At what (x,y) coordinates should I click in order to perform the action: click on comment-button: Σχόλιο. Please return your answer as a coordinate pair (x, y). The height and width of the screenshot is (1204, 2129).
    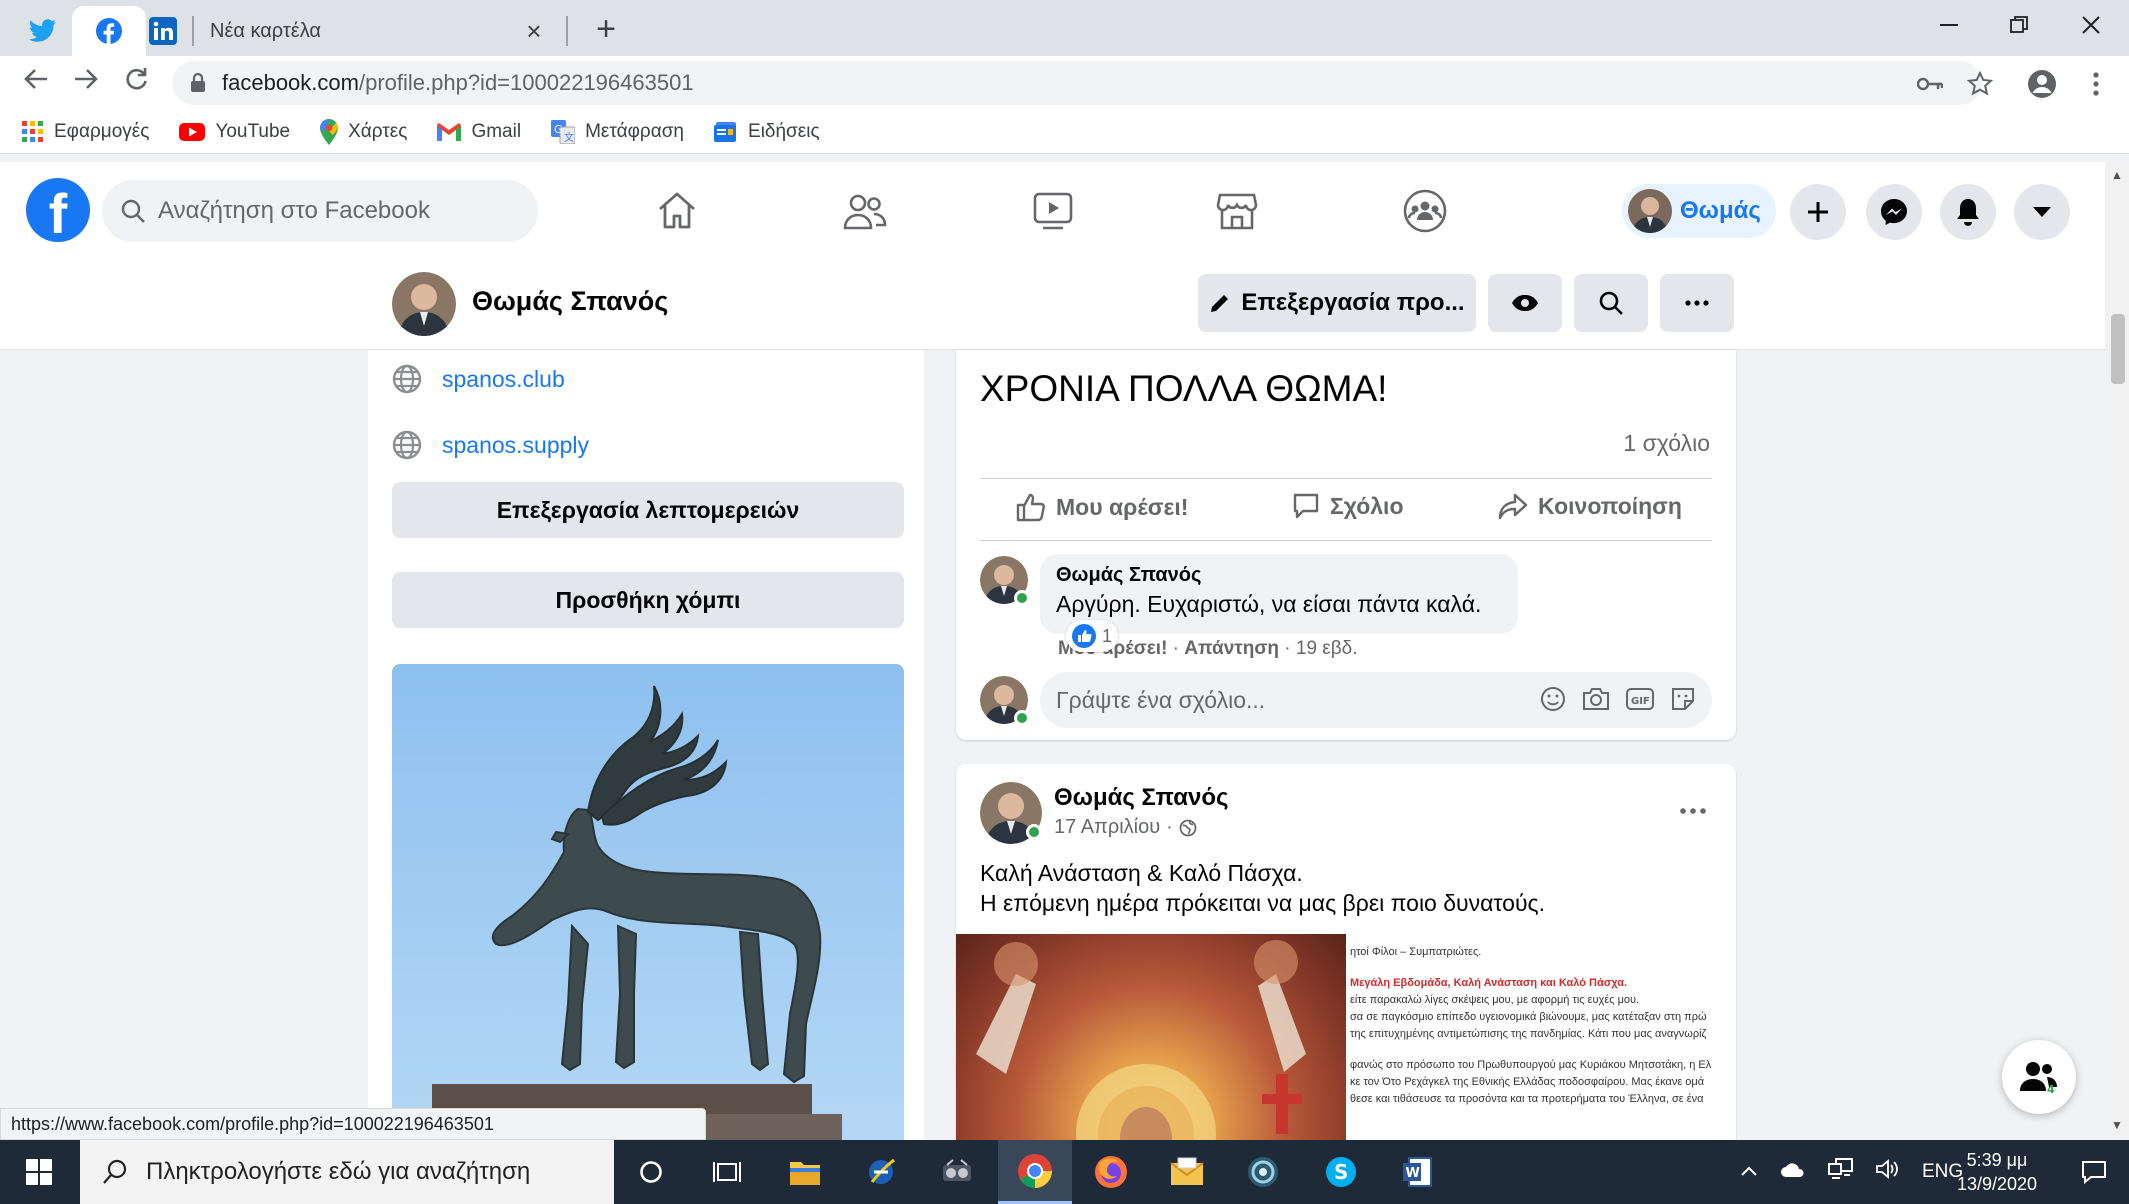
    Looking at the image, I should click on (1348, 506).